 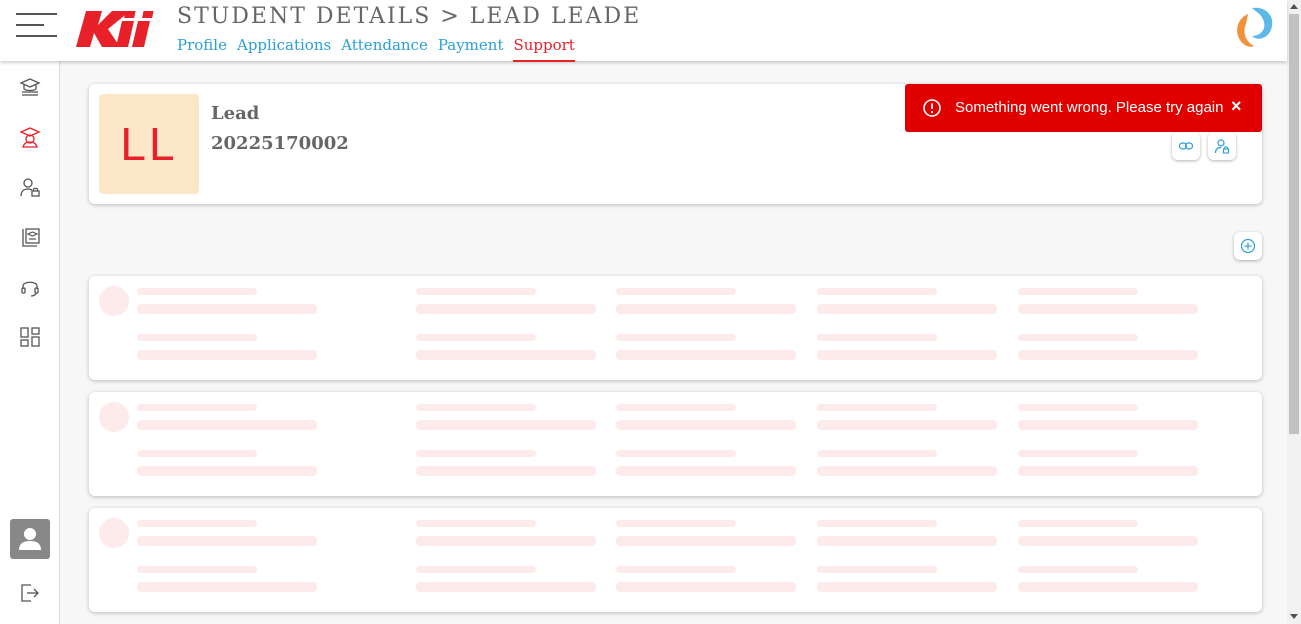 What do you see at coordinates (30, 287) in the screenshot?
I see `headset-icon` at bounding box center [30, 287].